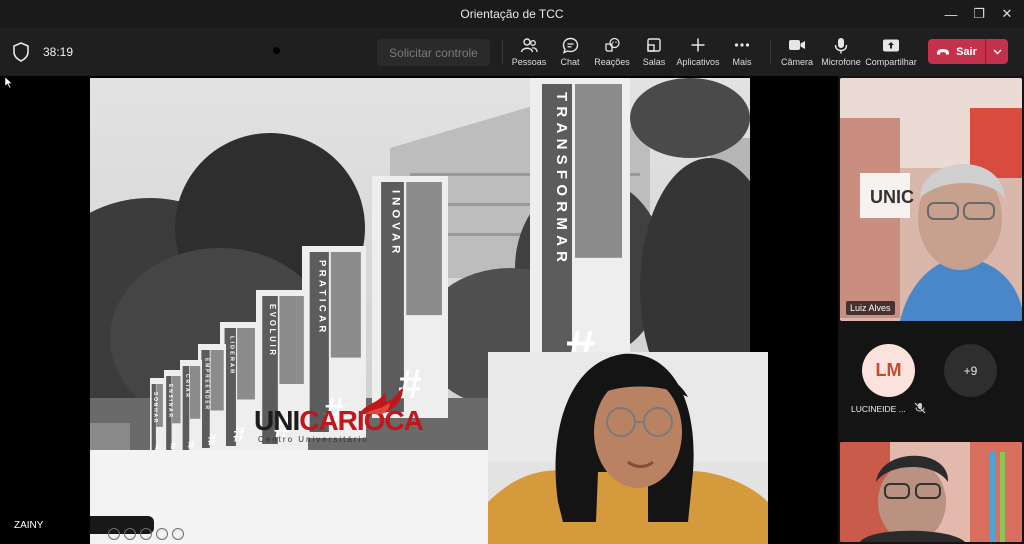 The image size is (1024, 544). I want to click on mouse-pointer-icon, so click(9, 82).